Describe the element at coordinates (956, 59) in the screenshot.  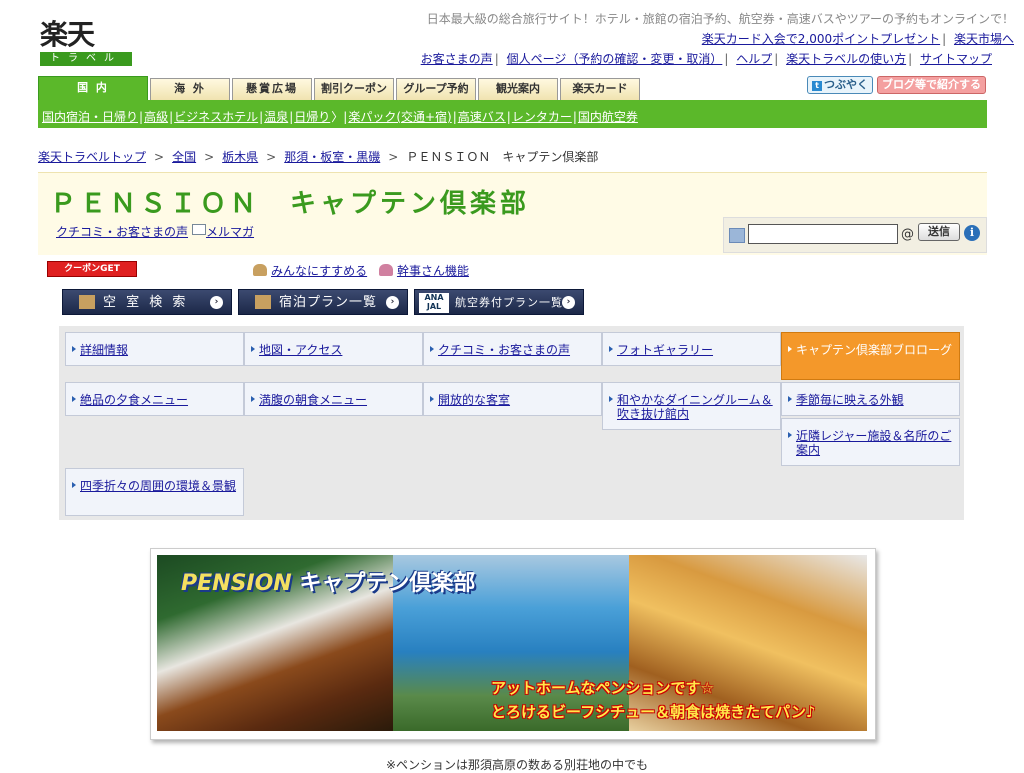
I see `sitemap-link: サイトマップ` at that location.